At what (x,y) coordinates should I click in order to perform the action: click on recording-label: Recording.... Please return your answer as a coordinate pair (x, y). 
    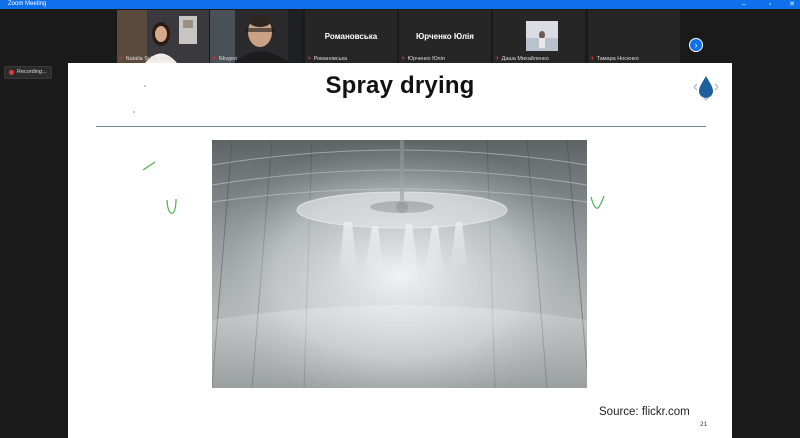
    Looking at the image, I should click on (32, 72).